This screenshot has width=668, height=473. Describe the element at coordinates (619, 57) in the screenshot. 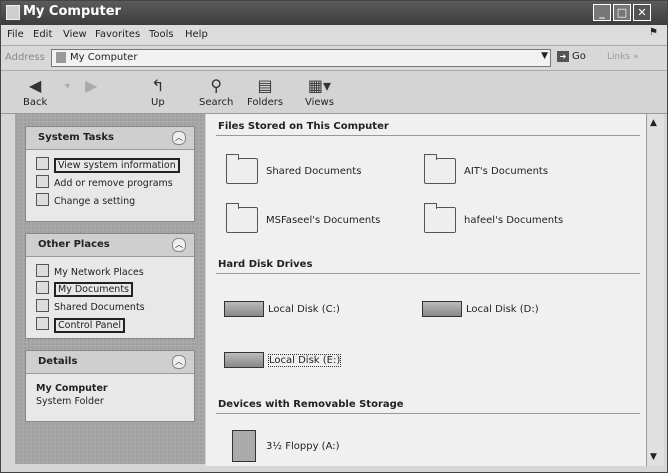

I see `links-label: Links` at that location.